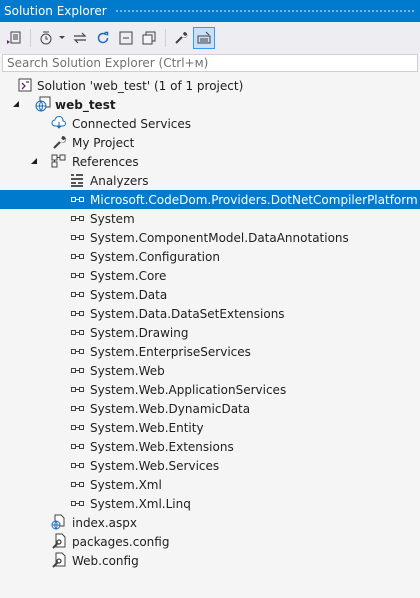 Image resolution: width=420 pixels, height=598 pixels. What do you see at coordinates (55, 11) in the screenshot?
I see `window-title: Solution Explorer` at bounding box center [55, 11].